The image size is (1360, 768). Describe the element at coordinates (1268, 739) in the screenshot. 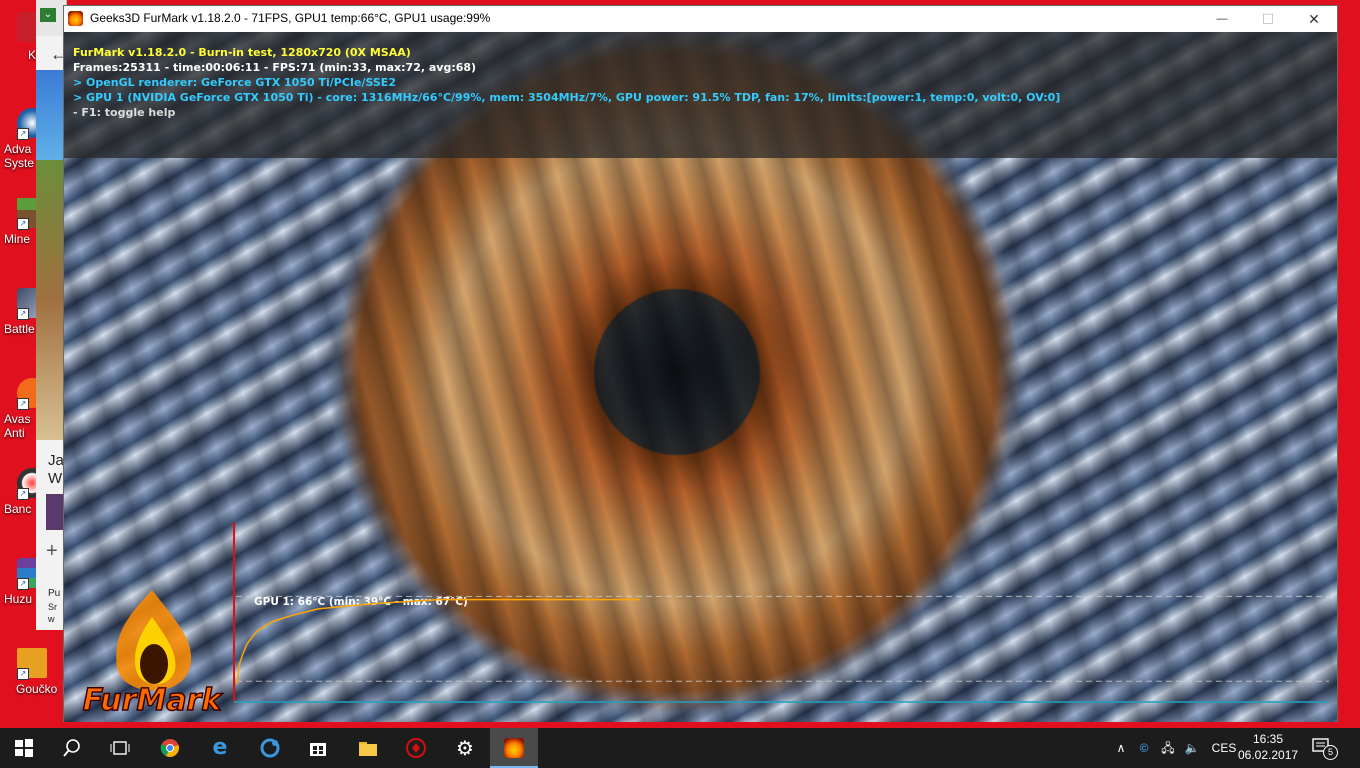

I see `clock-time: 16:35` at that location.